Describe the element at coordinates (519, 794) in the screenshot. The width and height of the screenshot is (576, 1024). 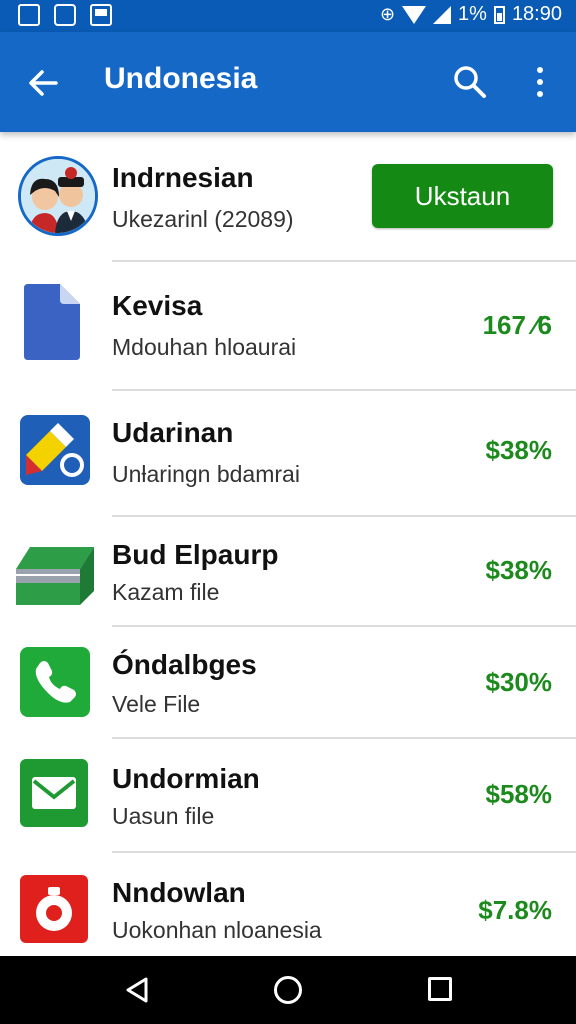
I see `item-value: $58%` at that location.